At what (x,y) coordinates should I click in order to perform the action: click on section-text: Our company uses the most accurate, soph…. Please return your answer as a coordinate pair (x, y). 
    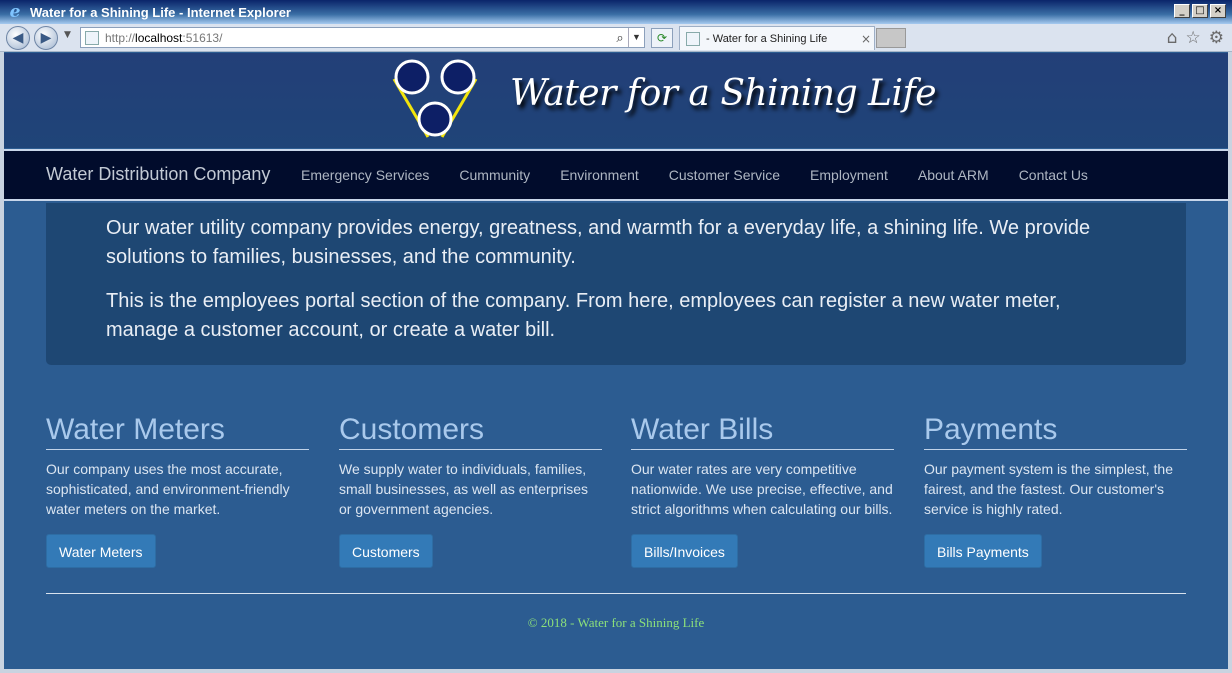
    Looking at the image, I should click on (168, 489).